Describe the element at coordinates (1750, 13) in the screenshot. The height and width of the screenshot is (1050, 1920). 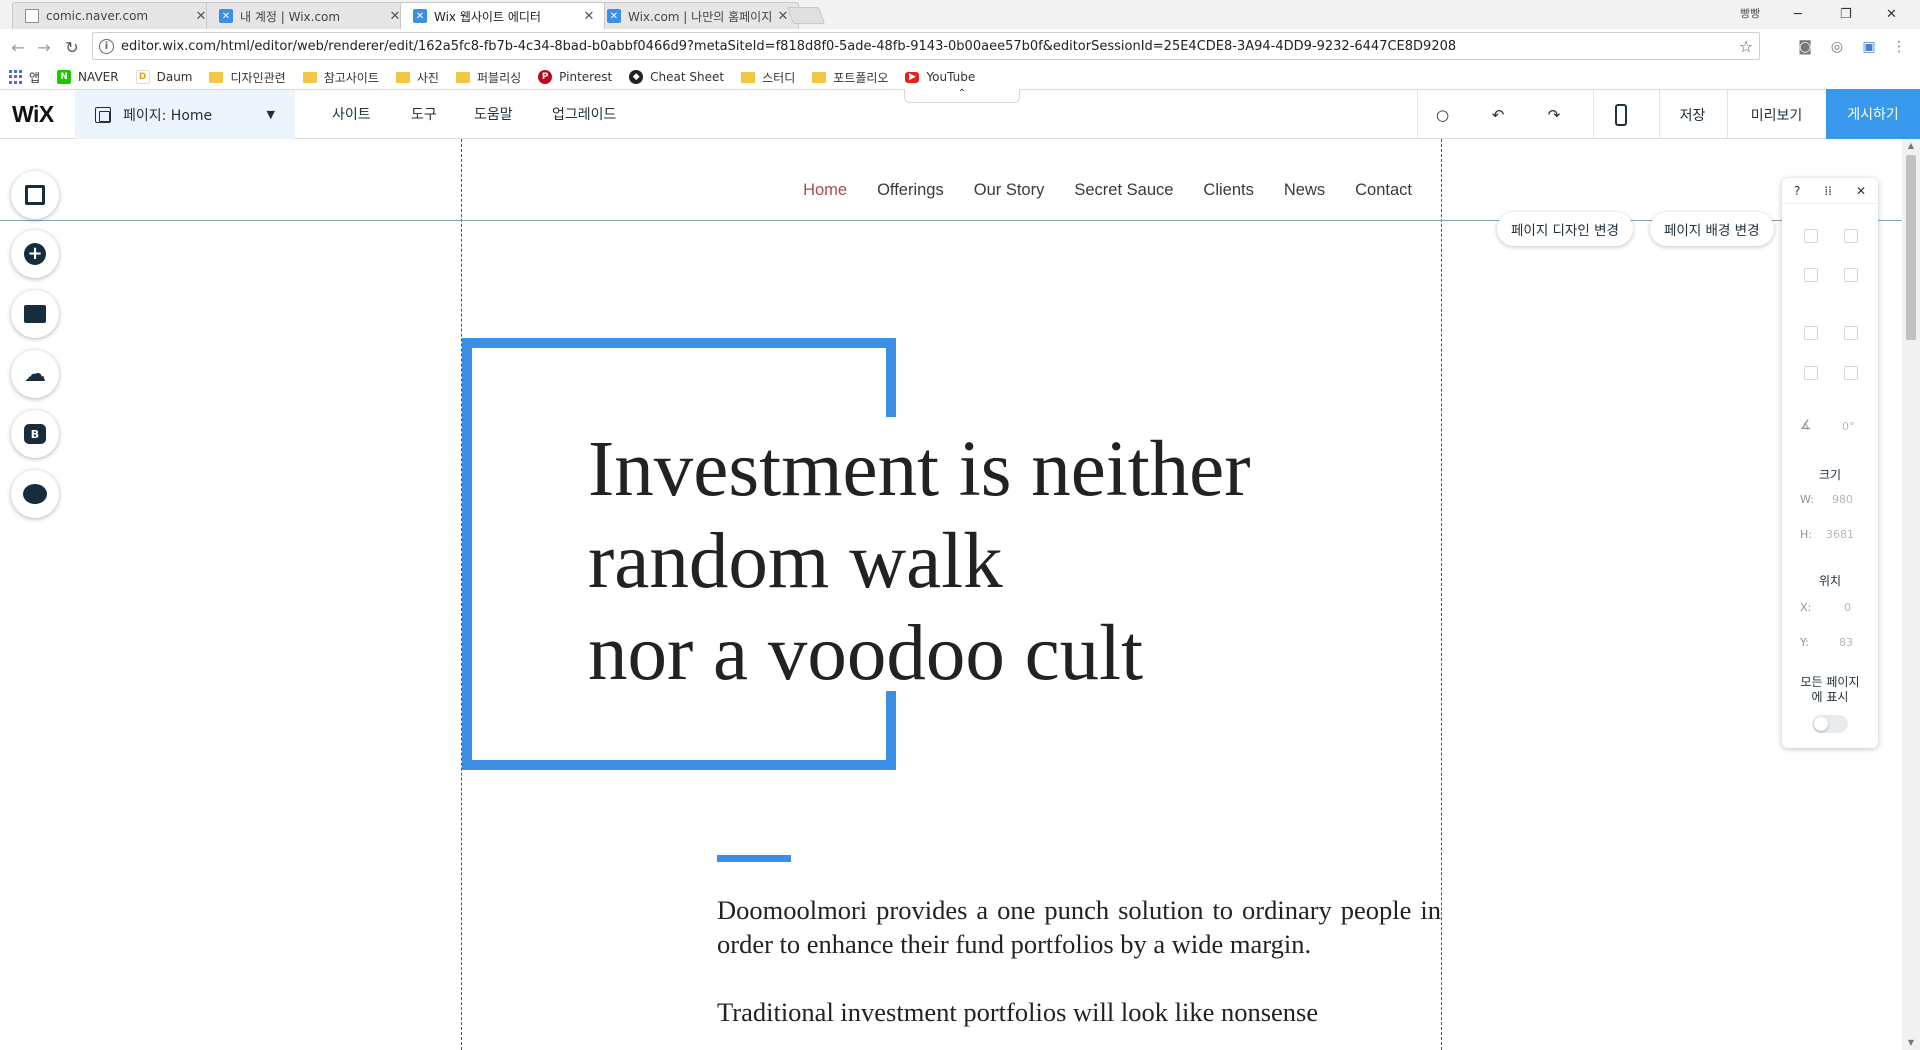
I see `profile-badge: 빵빵` at that location.